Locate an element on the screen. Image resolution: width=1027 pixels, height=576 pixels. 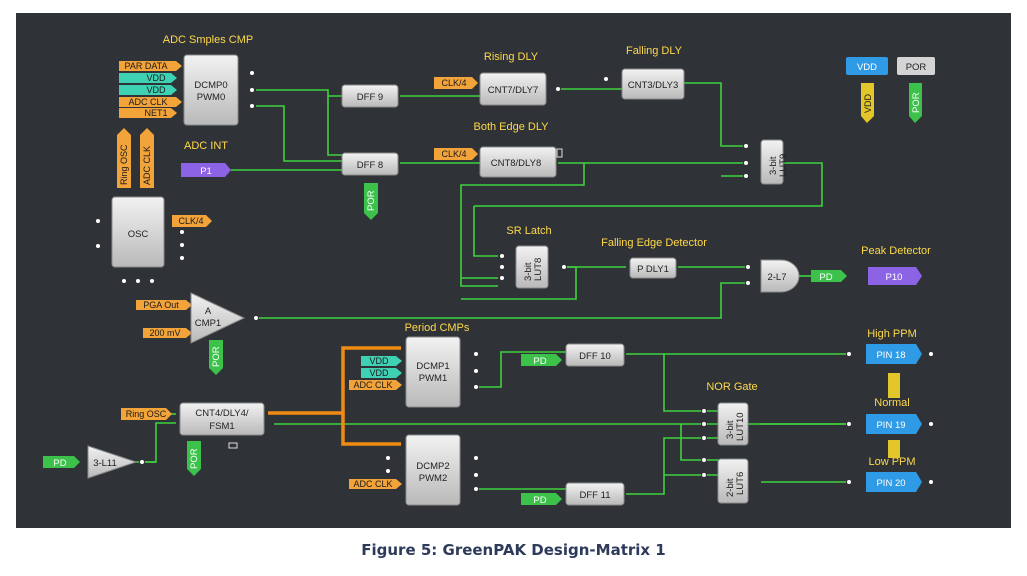
block-lut9: 3-bit LUT9 is located at coordinates (766, 162).